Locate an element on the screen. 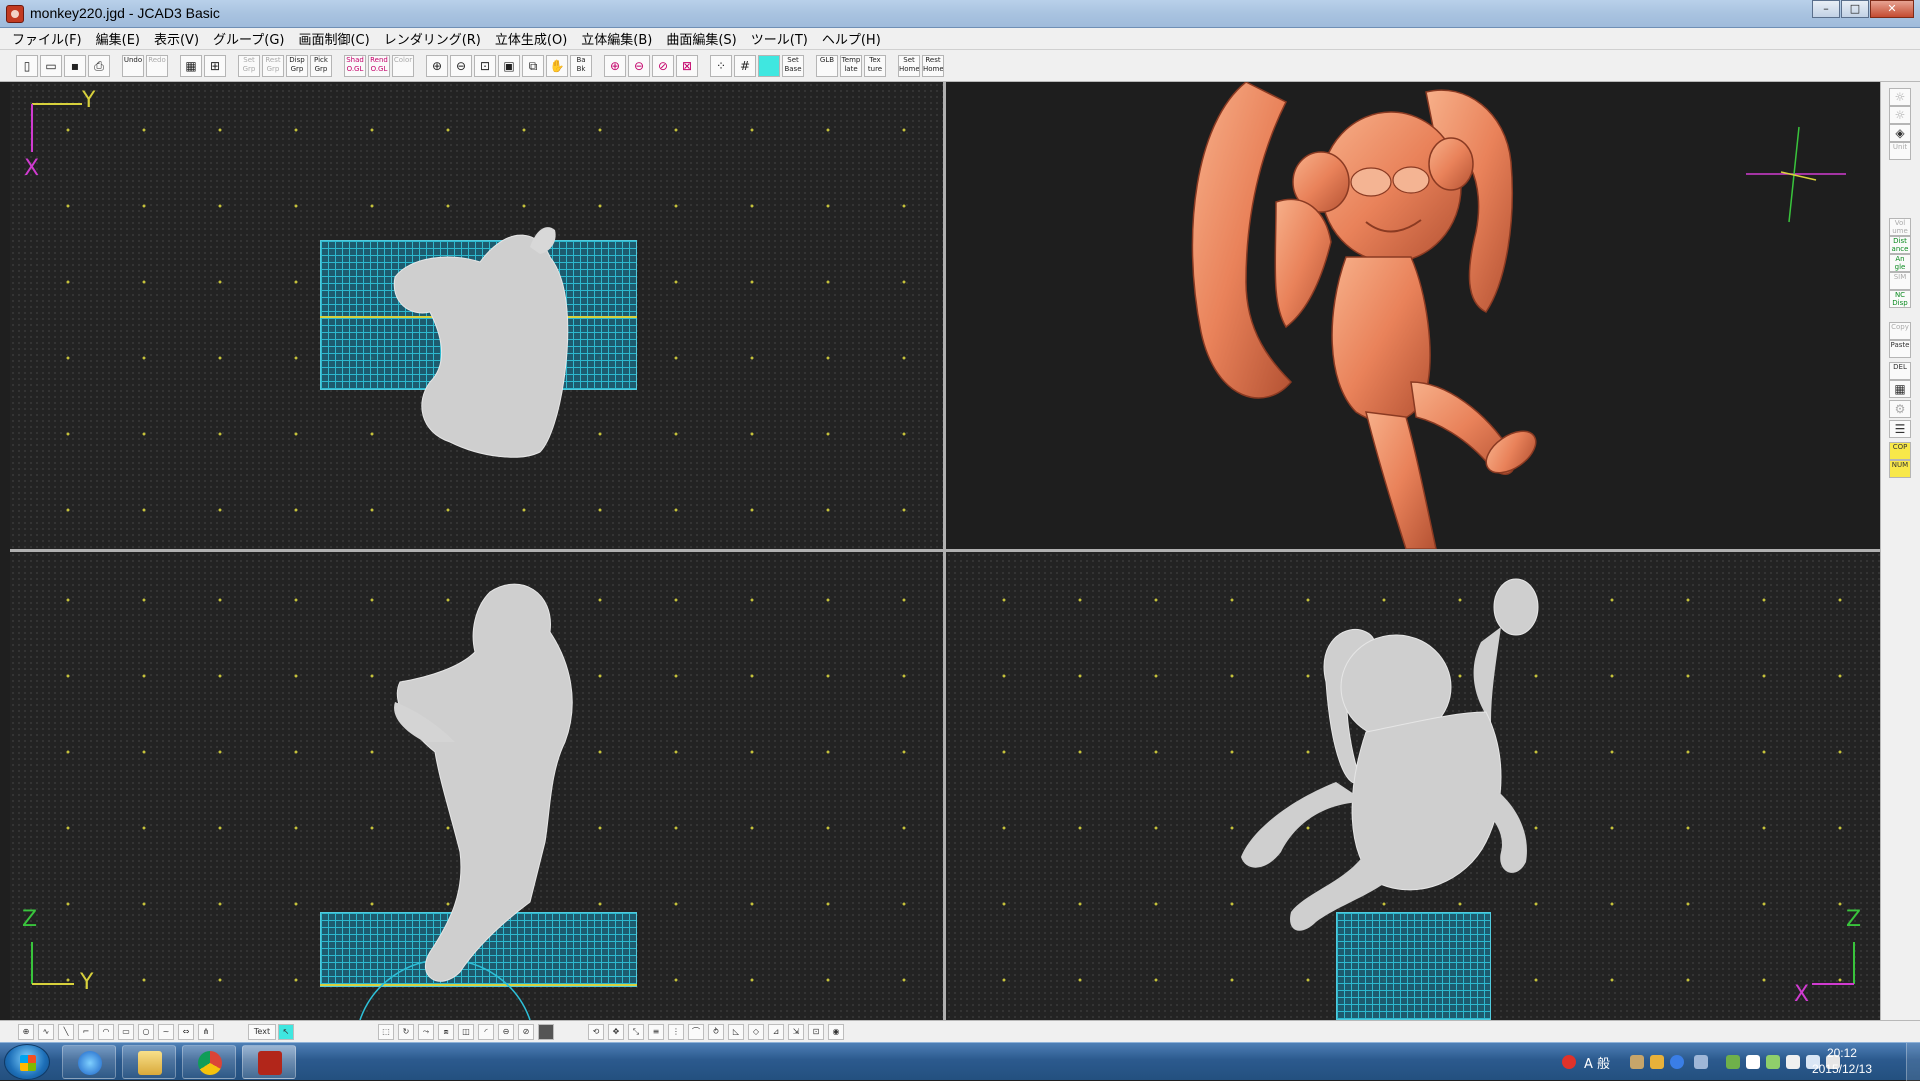 This screenshot has width=1920, height=1081. template-button: Temp late is located at coordinates (851, 65).